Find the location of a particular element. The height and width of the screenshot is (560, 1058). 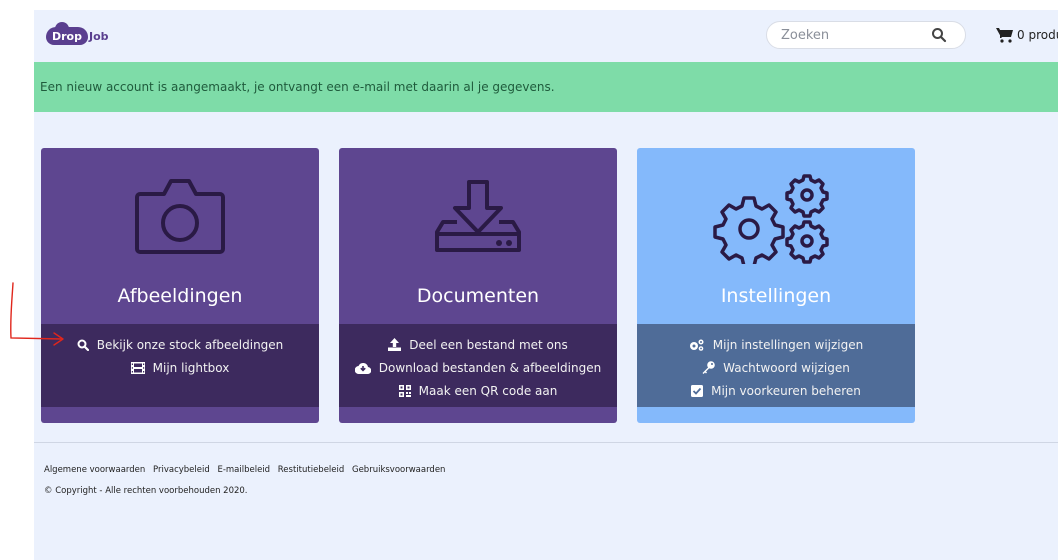

film-icon is located at coordinates (137, 367).